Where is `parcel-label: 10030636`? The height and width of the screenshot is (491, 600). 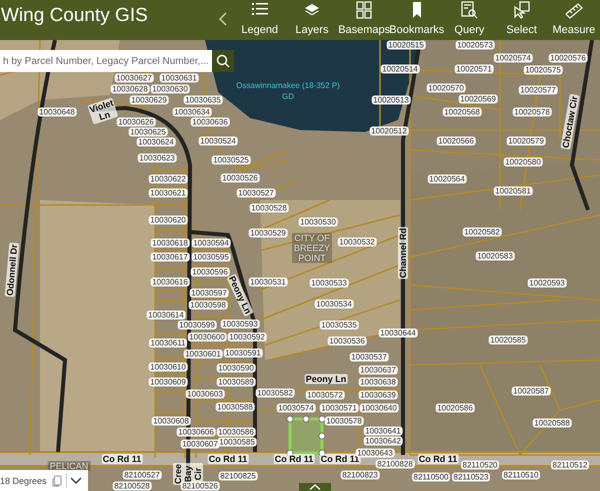
parcel-label: 10030636 is located at coordinates (210, 122).